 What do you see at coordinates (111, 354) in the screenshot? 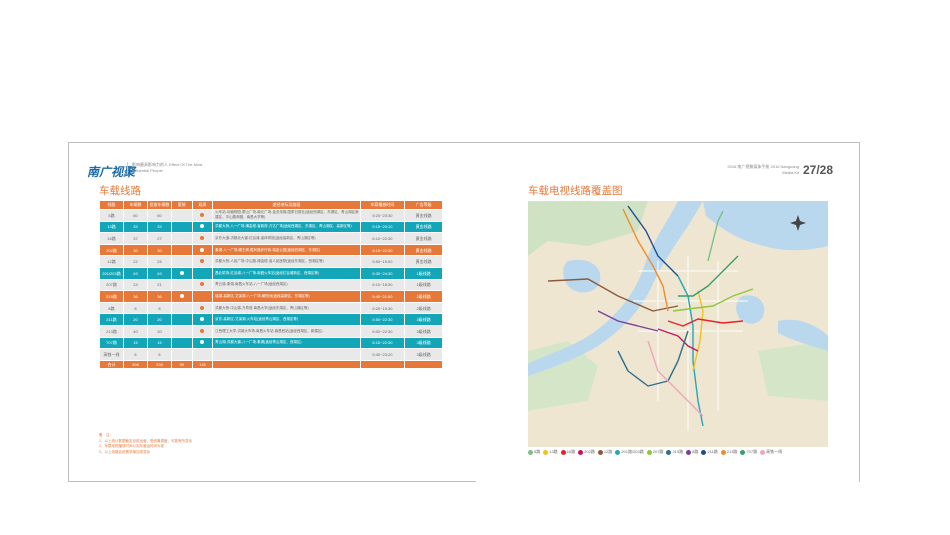
I see `table-cell: 高铁一线` at bounding box center [111, 354].